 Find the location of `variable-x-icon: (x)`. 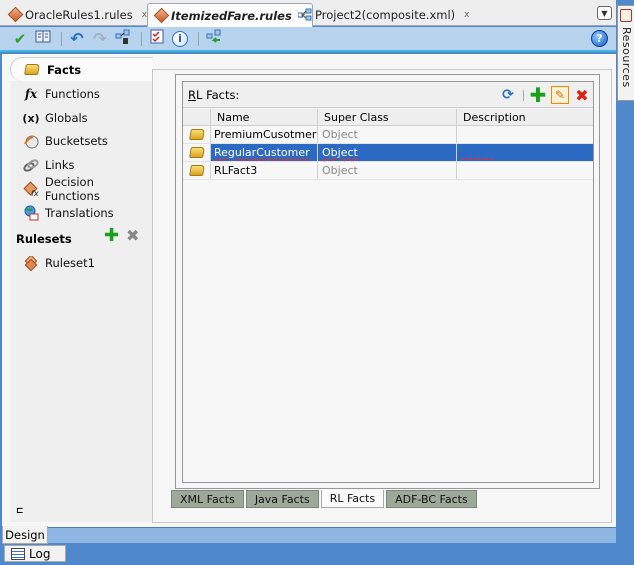

variable-x-icon: (x) is located at coordinates (31, 118).